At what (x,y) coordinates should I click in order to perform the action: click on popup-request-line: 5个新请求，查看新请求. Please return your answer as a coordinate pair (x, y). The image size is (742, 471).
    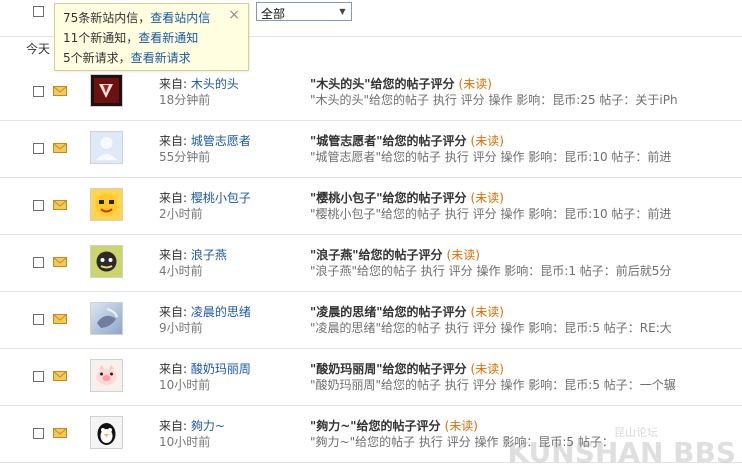
    Looking at the image, I should click on (151, 58).